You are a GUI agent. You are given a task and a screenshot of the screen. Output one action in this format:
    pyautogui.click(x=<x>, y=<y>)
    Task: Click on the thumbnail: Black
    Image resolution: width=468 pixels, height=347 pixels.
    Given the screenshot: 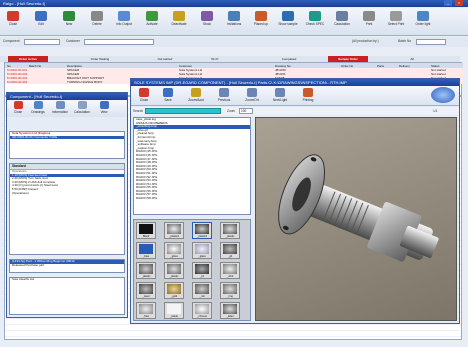 What is the action you would take?
    pyautogui.click(x=146, y=230)
    